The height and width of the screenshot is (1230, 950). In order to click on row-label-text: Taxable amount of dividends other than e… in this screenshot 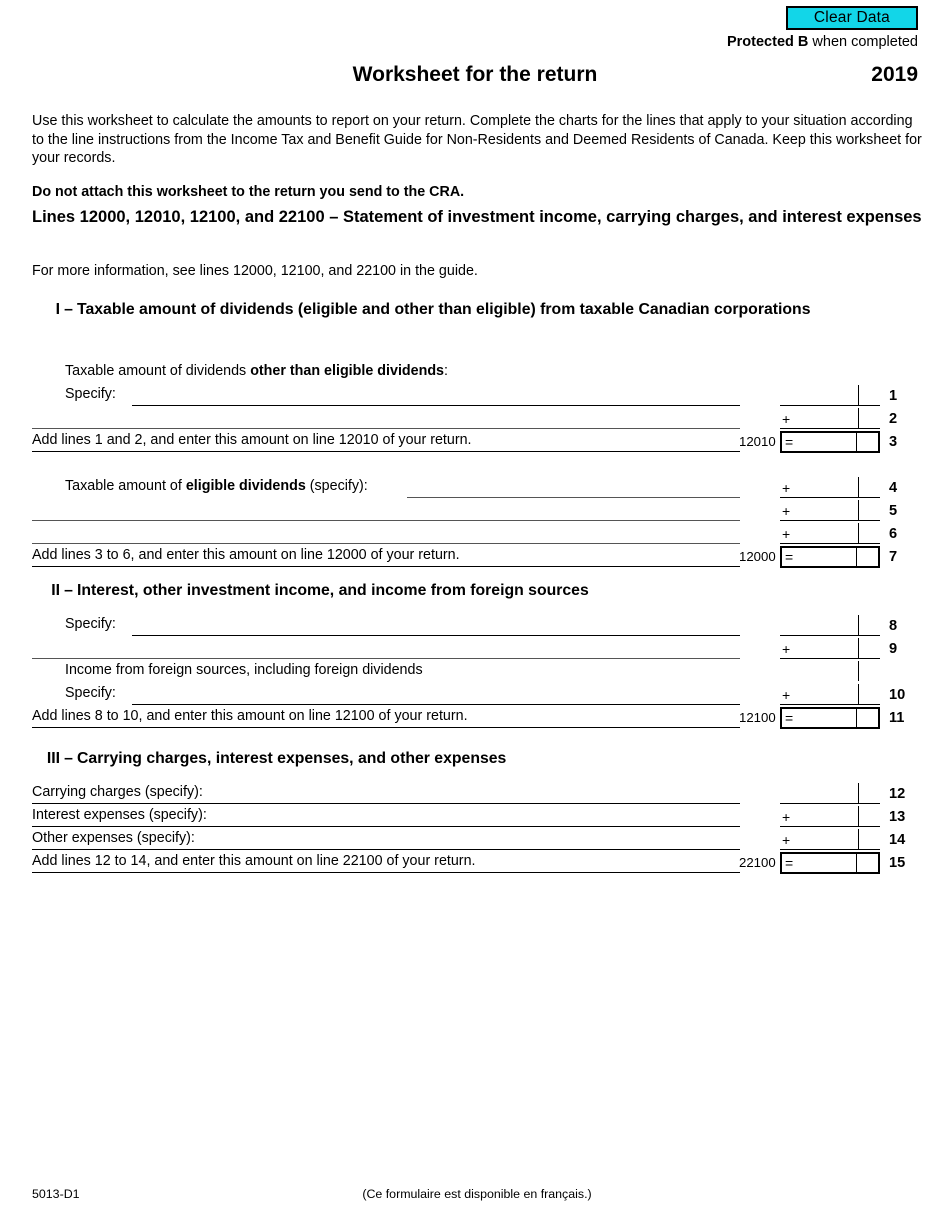, I will do `click(256, 371)`.